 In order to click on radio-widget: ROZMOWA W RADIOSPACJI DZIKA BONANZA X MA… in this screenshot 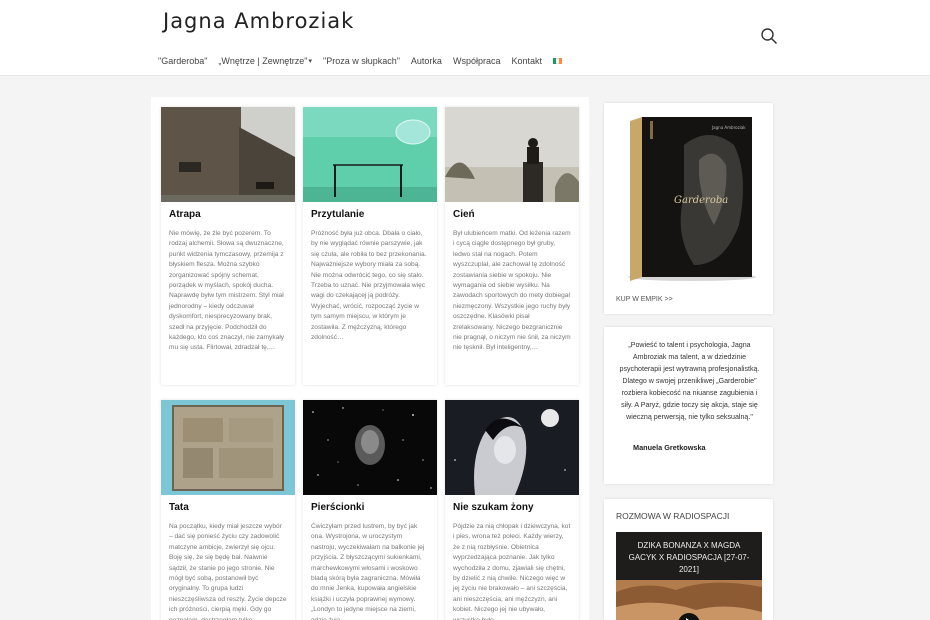, I will do `click(688, 559)`.